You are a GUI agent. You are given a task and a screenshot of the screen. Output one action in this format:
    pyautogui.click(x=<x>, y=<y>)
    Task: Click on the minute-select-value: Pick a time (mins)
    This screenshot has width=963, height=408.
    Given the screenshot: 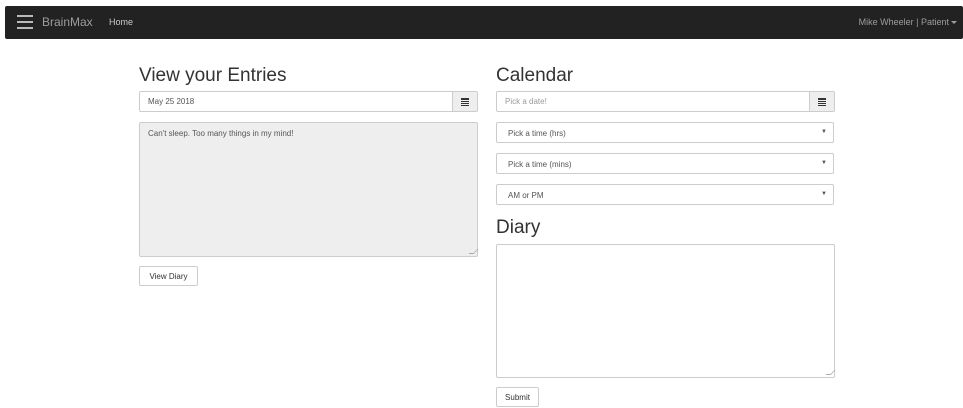 What is the action you would take?
    pyautogui.click(x=540, y=164)
    